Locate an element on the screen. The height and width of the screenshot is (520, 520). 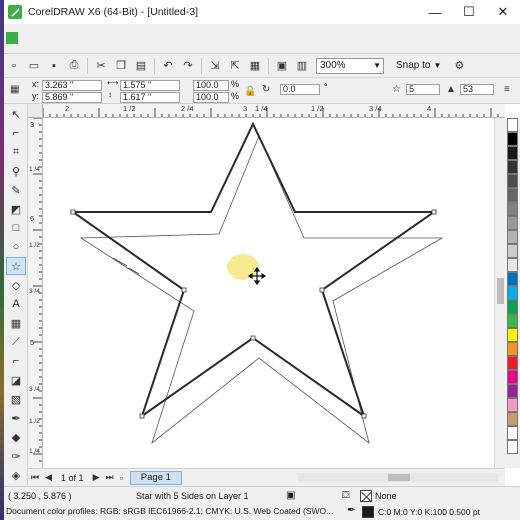
vertical-scrollbar is located at coordinates (499, 293).